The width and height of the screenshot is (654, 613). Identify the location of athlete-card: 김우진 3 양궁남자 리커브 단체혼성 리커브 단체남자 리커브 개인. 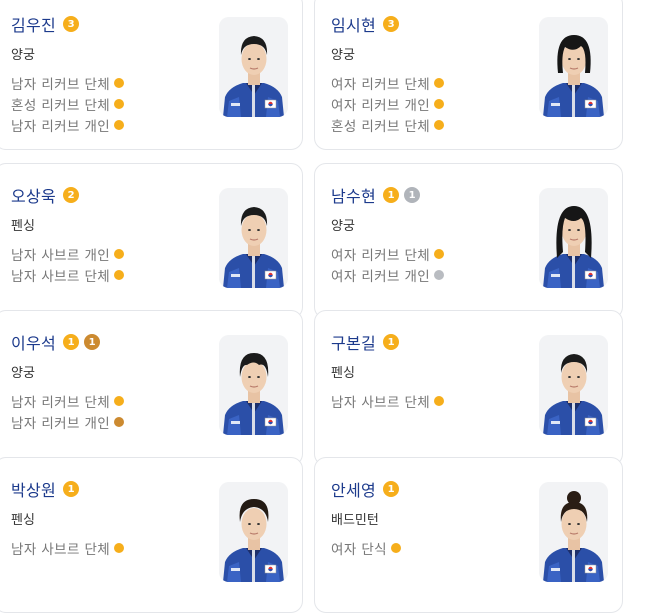
(151, 75).